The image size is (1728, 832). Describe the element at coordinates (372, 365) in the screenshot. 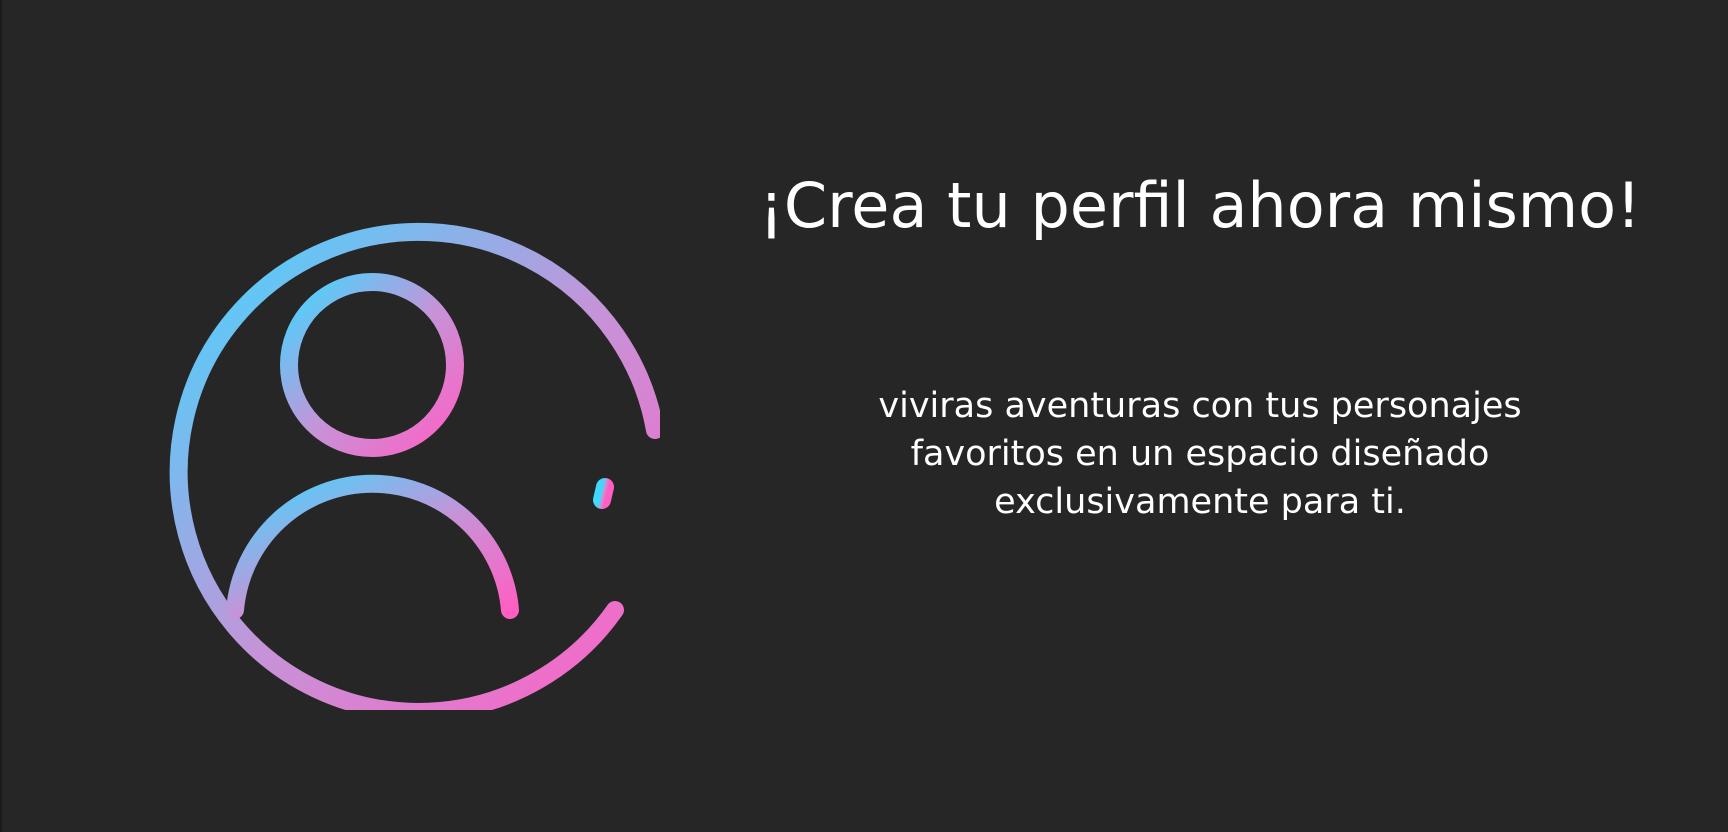

I see `head-circle` at that location.